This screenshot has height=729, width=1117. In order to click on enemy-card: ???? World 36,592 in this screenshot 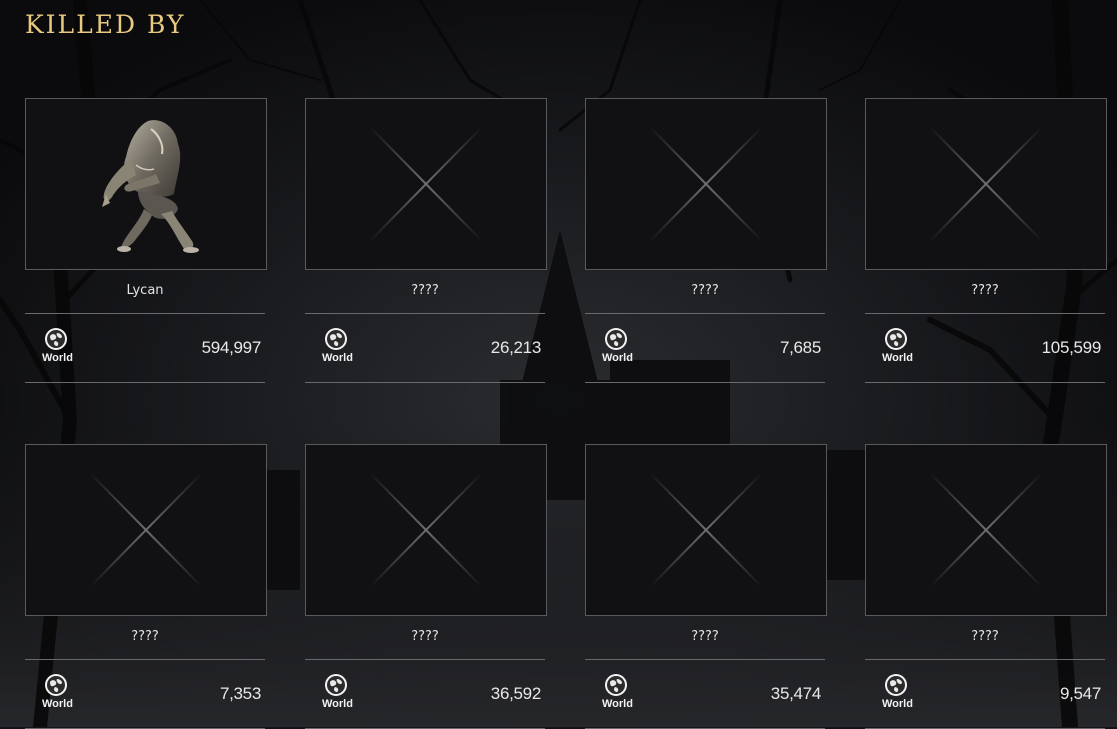, I will do `click(426, 586)`.